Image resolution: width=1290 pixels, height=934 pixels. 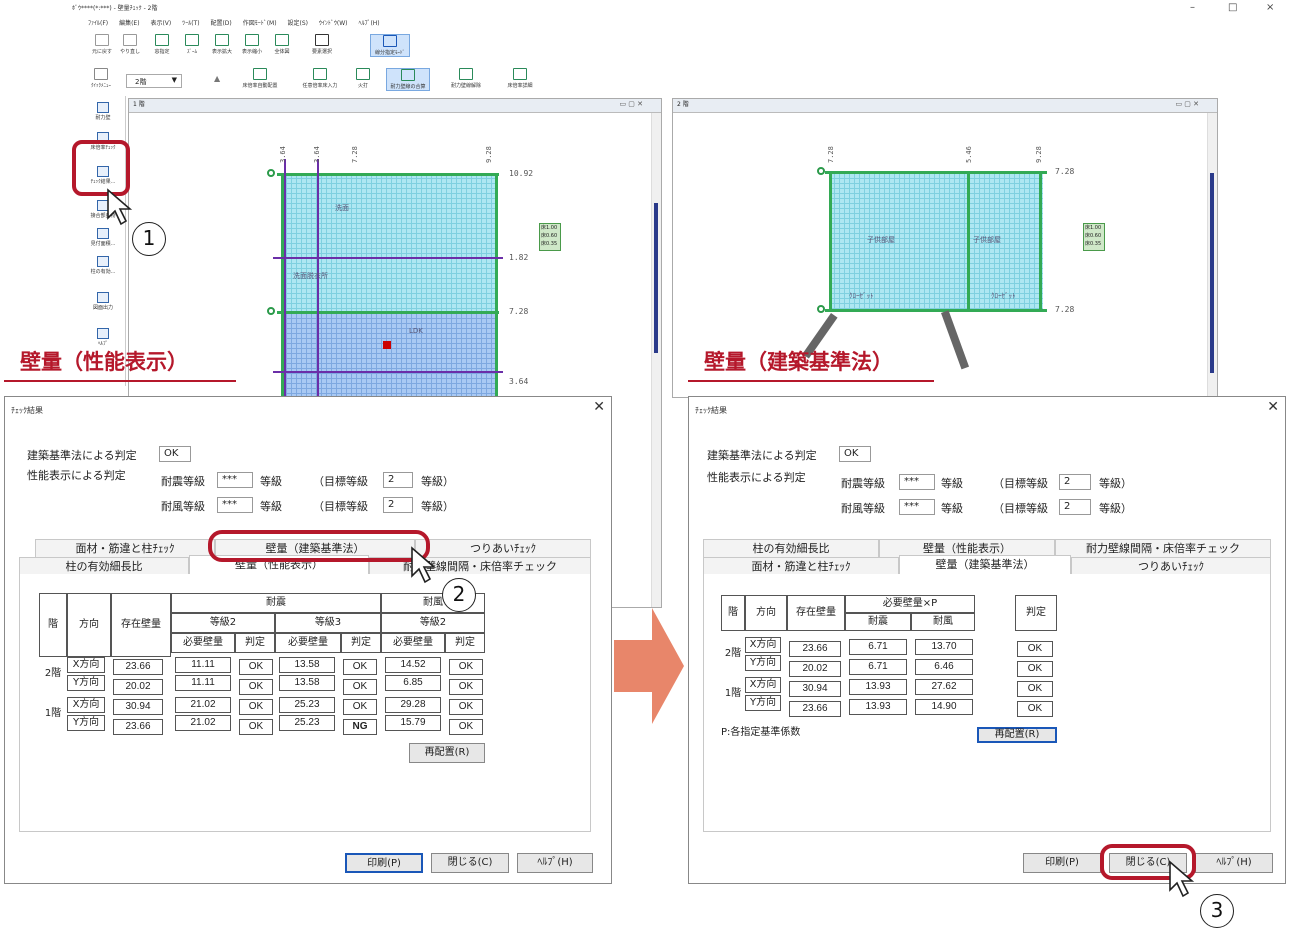 I want to click on cell-wind: 14.90, so click(x=944, y=707).